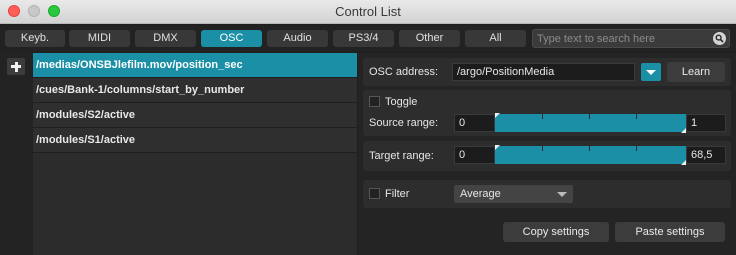 Image resolution: width=736 pixels, height=255 pixels. What do you see at coordinates (497, 147) in the screenshot?
I see `target-min-handle` at bounding box center [497, 147].